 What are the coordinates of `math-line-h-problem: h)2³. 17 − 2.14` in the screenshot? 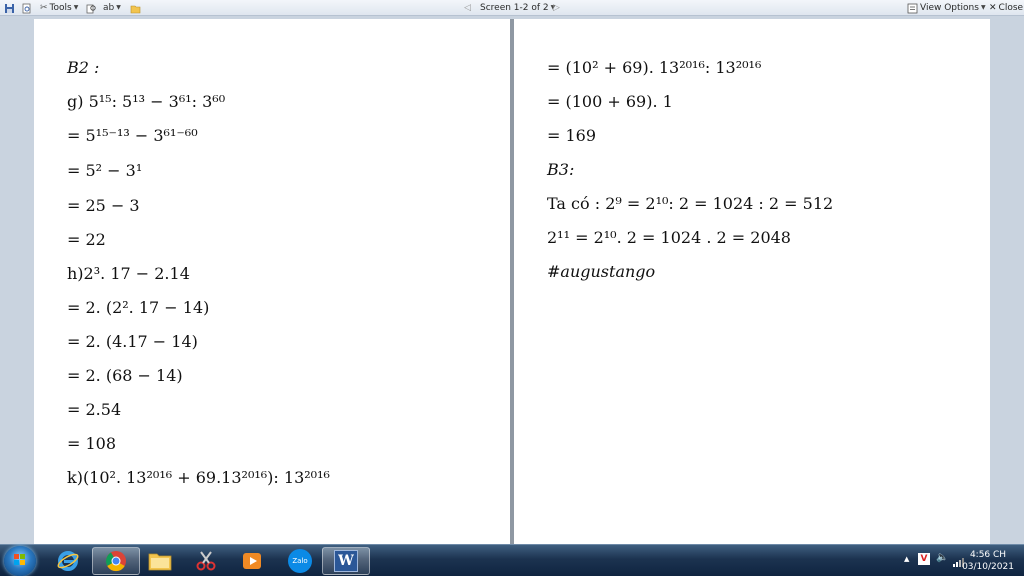 It's located at (128, 273).